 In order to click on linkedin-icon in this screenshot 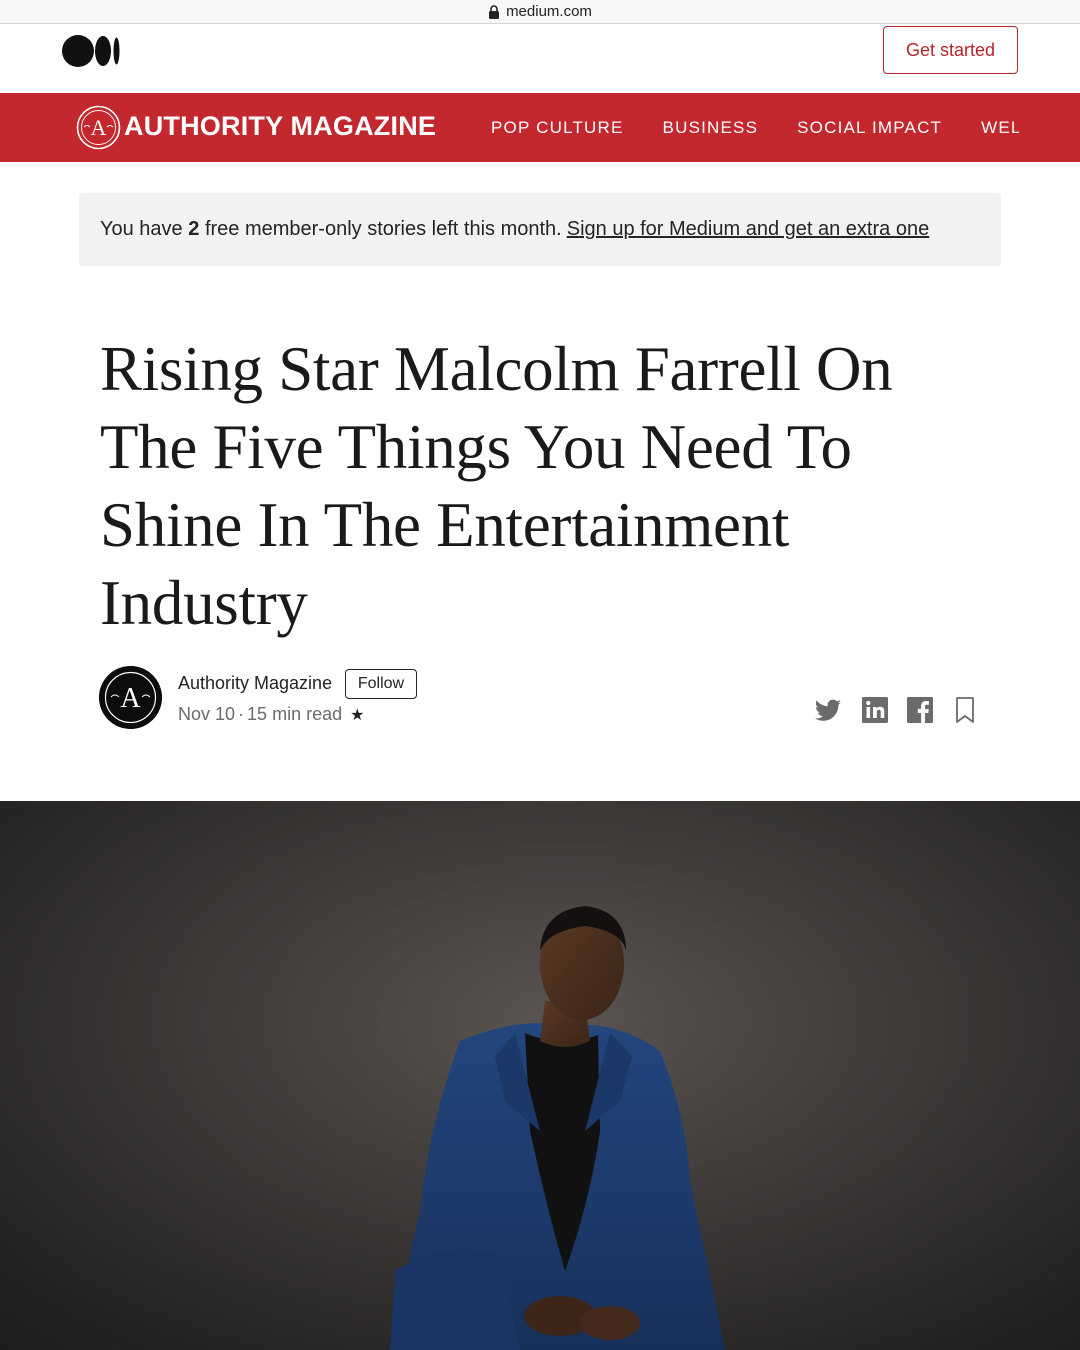, I will do `click(875, 710)`.